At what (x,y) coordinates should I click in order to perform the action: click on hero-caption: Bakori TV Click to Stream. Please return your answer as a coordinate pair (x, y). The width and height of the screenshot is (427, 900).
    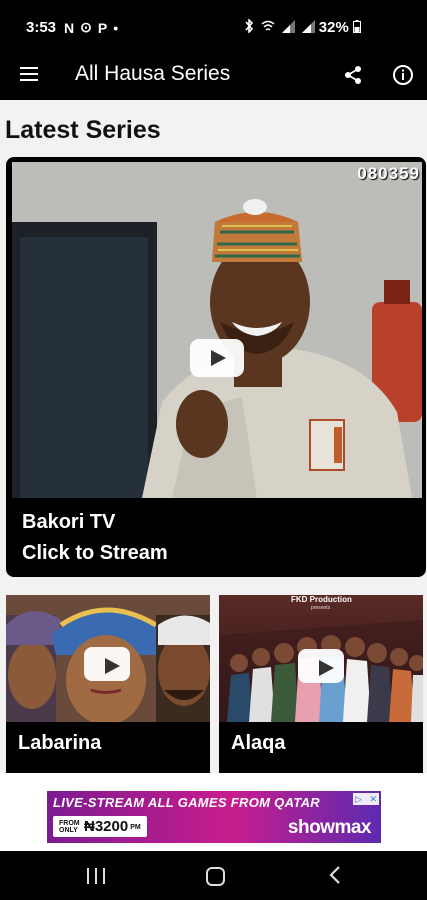
    Looking at the image, I should click on (95, 538).